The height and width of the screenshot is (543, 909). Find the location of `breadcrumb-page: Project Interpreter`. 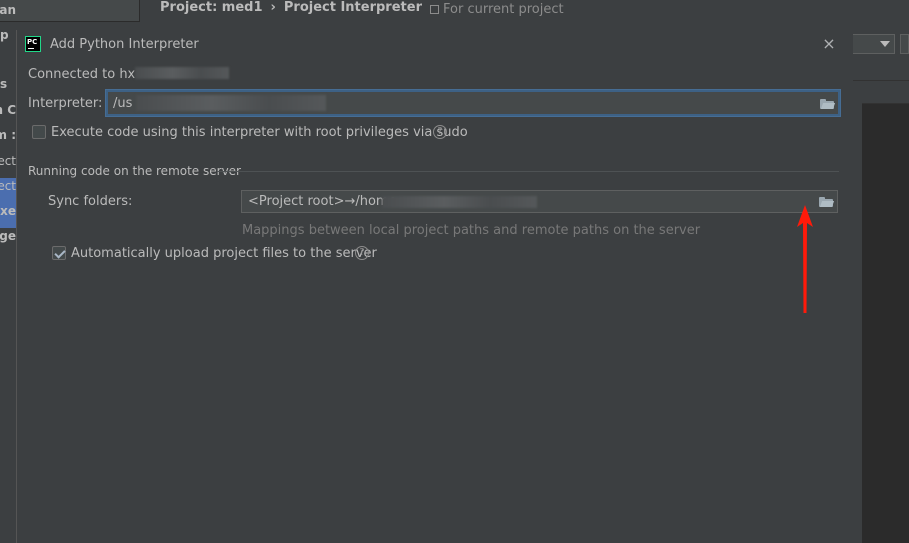

breadcrumb-page: Project Interpreter is located at coordinates (352, 7).